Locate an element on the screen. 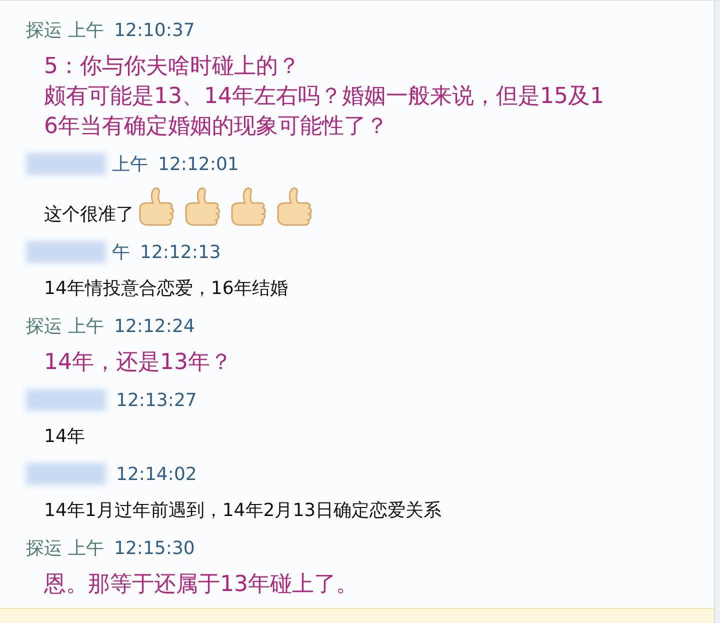  message-text: 6年当有确定婚姻的现象可能性了？ is located at coordinates (216, 127).